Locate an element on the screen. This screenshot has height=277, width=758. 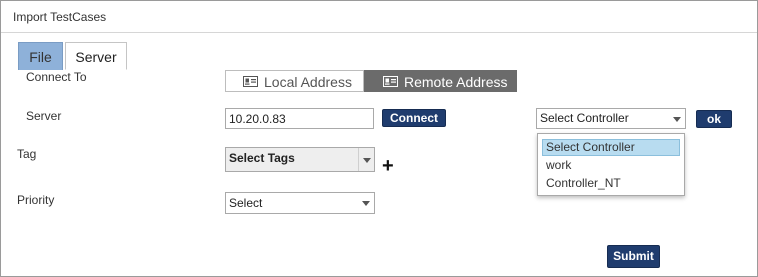
controller-option-controller-nt: Controller_NT is located at coordinates (611, 183).